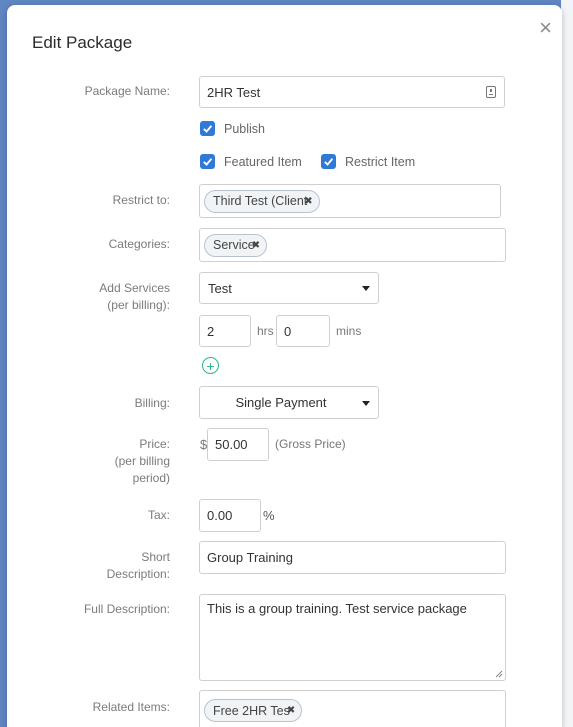 The image size is (573, 727). Describe the element at coordinates (220, 288) in the screenshot. I see `service-select-value: Test` at that location.